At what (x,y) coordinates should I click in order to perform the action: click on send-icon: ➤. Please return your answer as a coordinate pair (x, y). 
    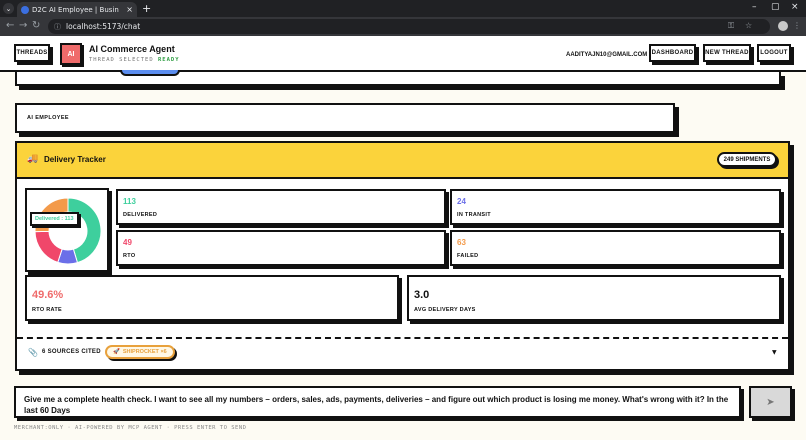
    Looking at the image, I should click on (770, 402).